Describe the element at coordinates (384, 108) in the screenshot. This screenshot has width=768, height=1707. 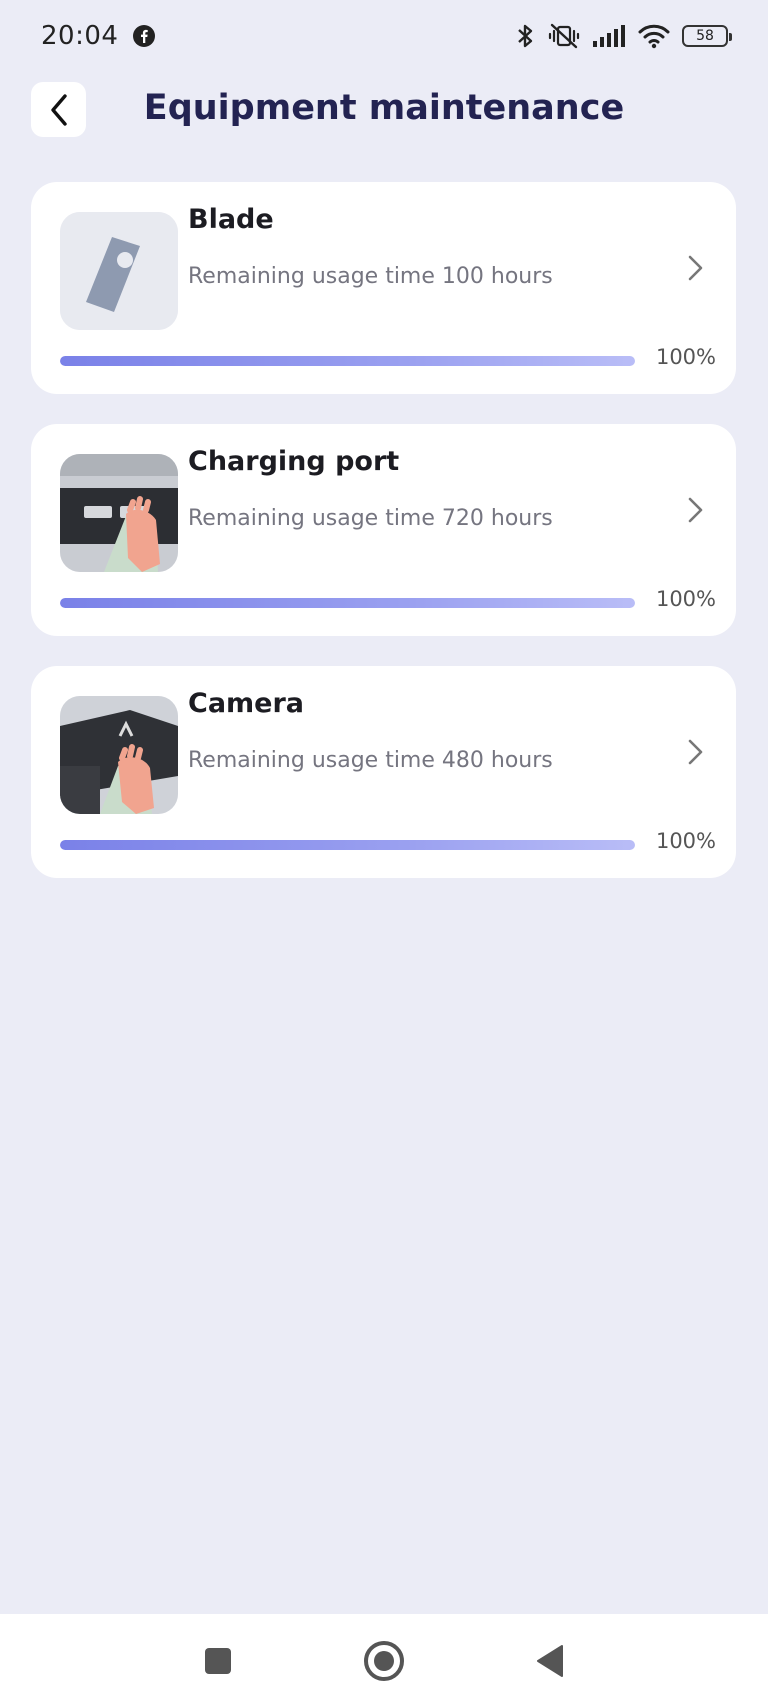
I see `page-title: Equipment maintenance` at that location.